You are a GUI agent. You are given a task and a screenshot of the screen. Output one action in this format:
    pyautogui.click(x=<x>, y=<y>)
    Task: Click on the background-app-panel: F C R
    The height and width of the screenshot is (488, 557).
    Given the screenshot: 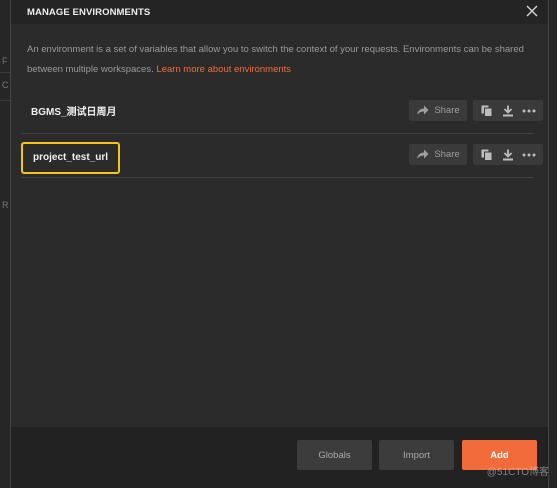 What is the action you would take?
    pyautogui.click(x=5, y=244)
    